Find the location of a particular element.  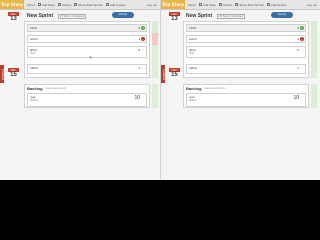

sprint-date-card: DEC 13 is located at coordinates (13, 17).